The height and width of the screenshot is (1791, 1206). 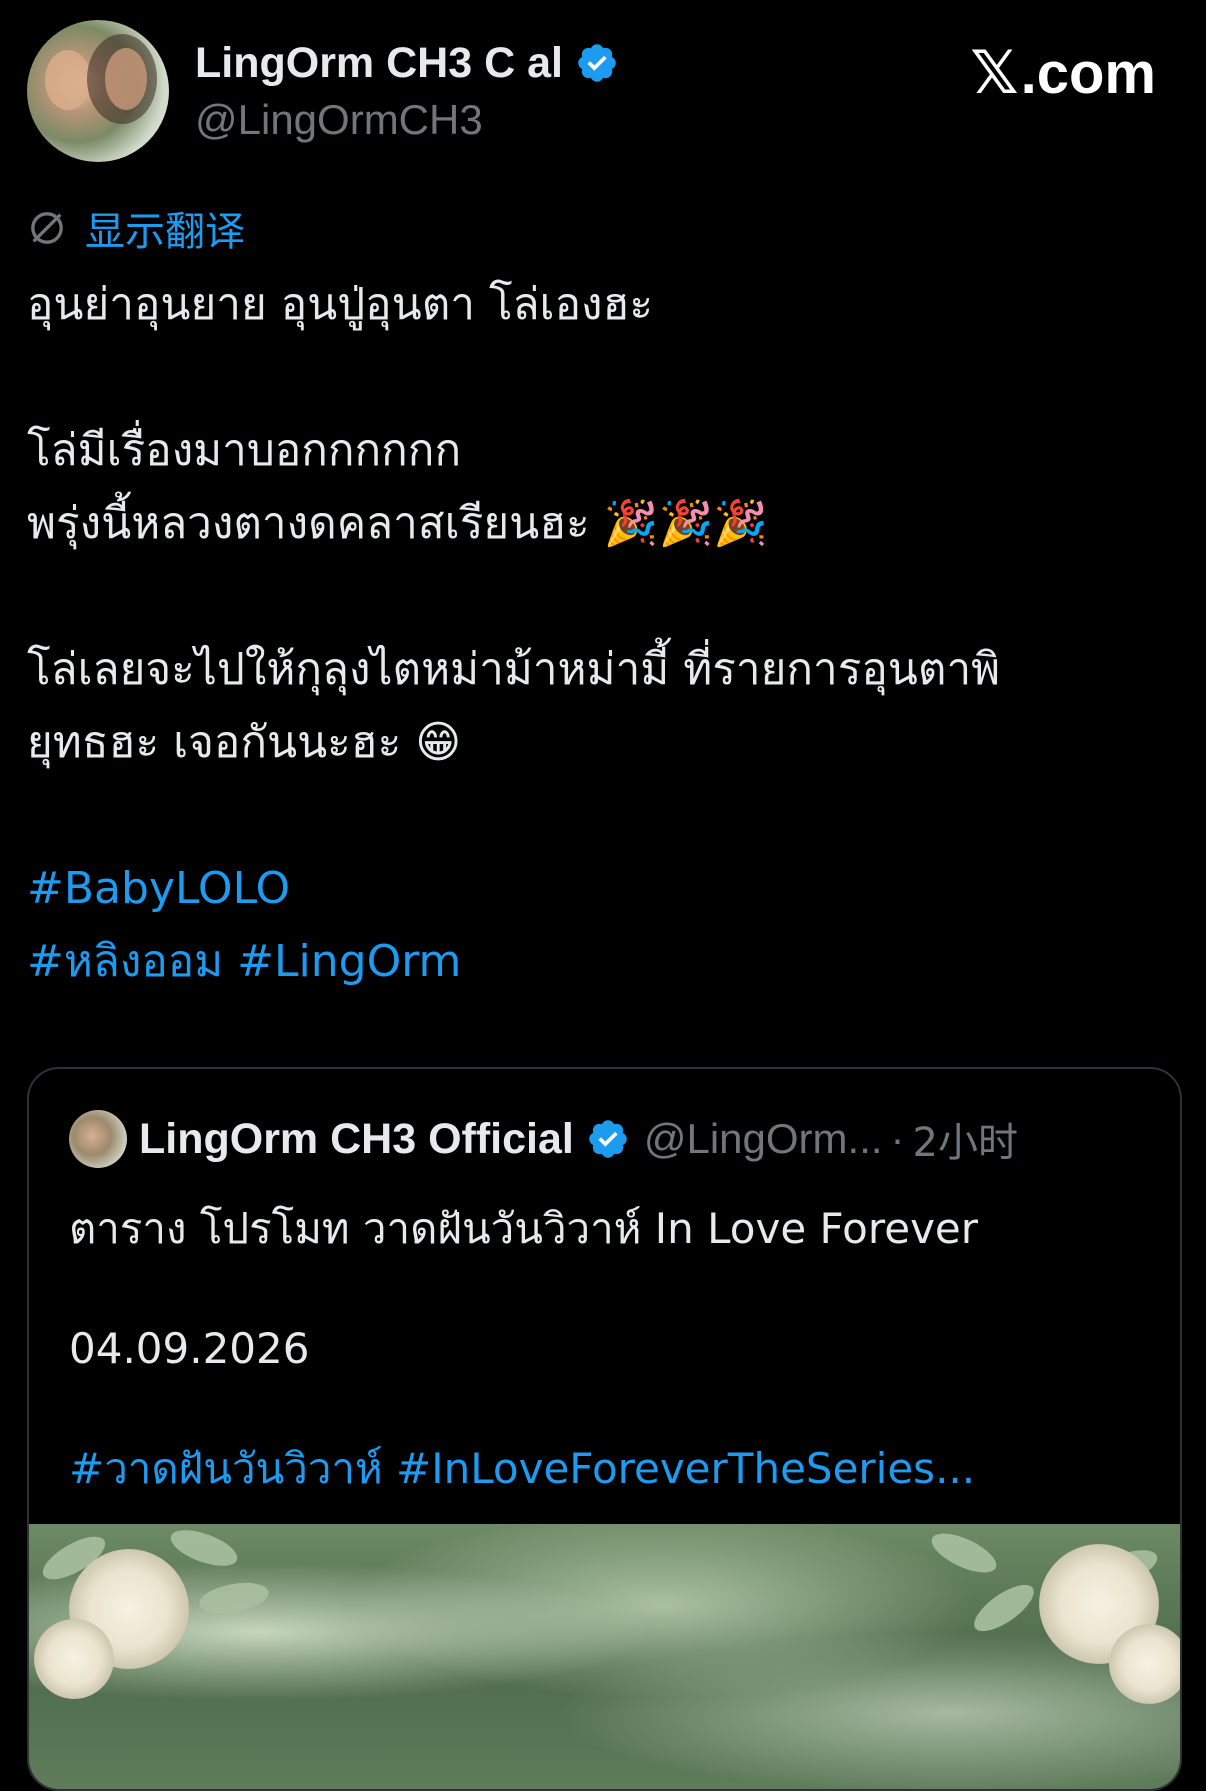 What do you see at coordinates (1088, 73) in the screenshot?
I see `brand-suffix: .com` at bounding box center [1088, 73].